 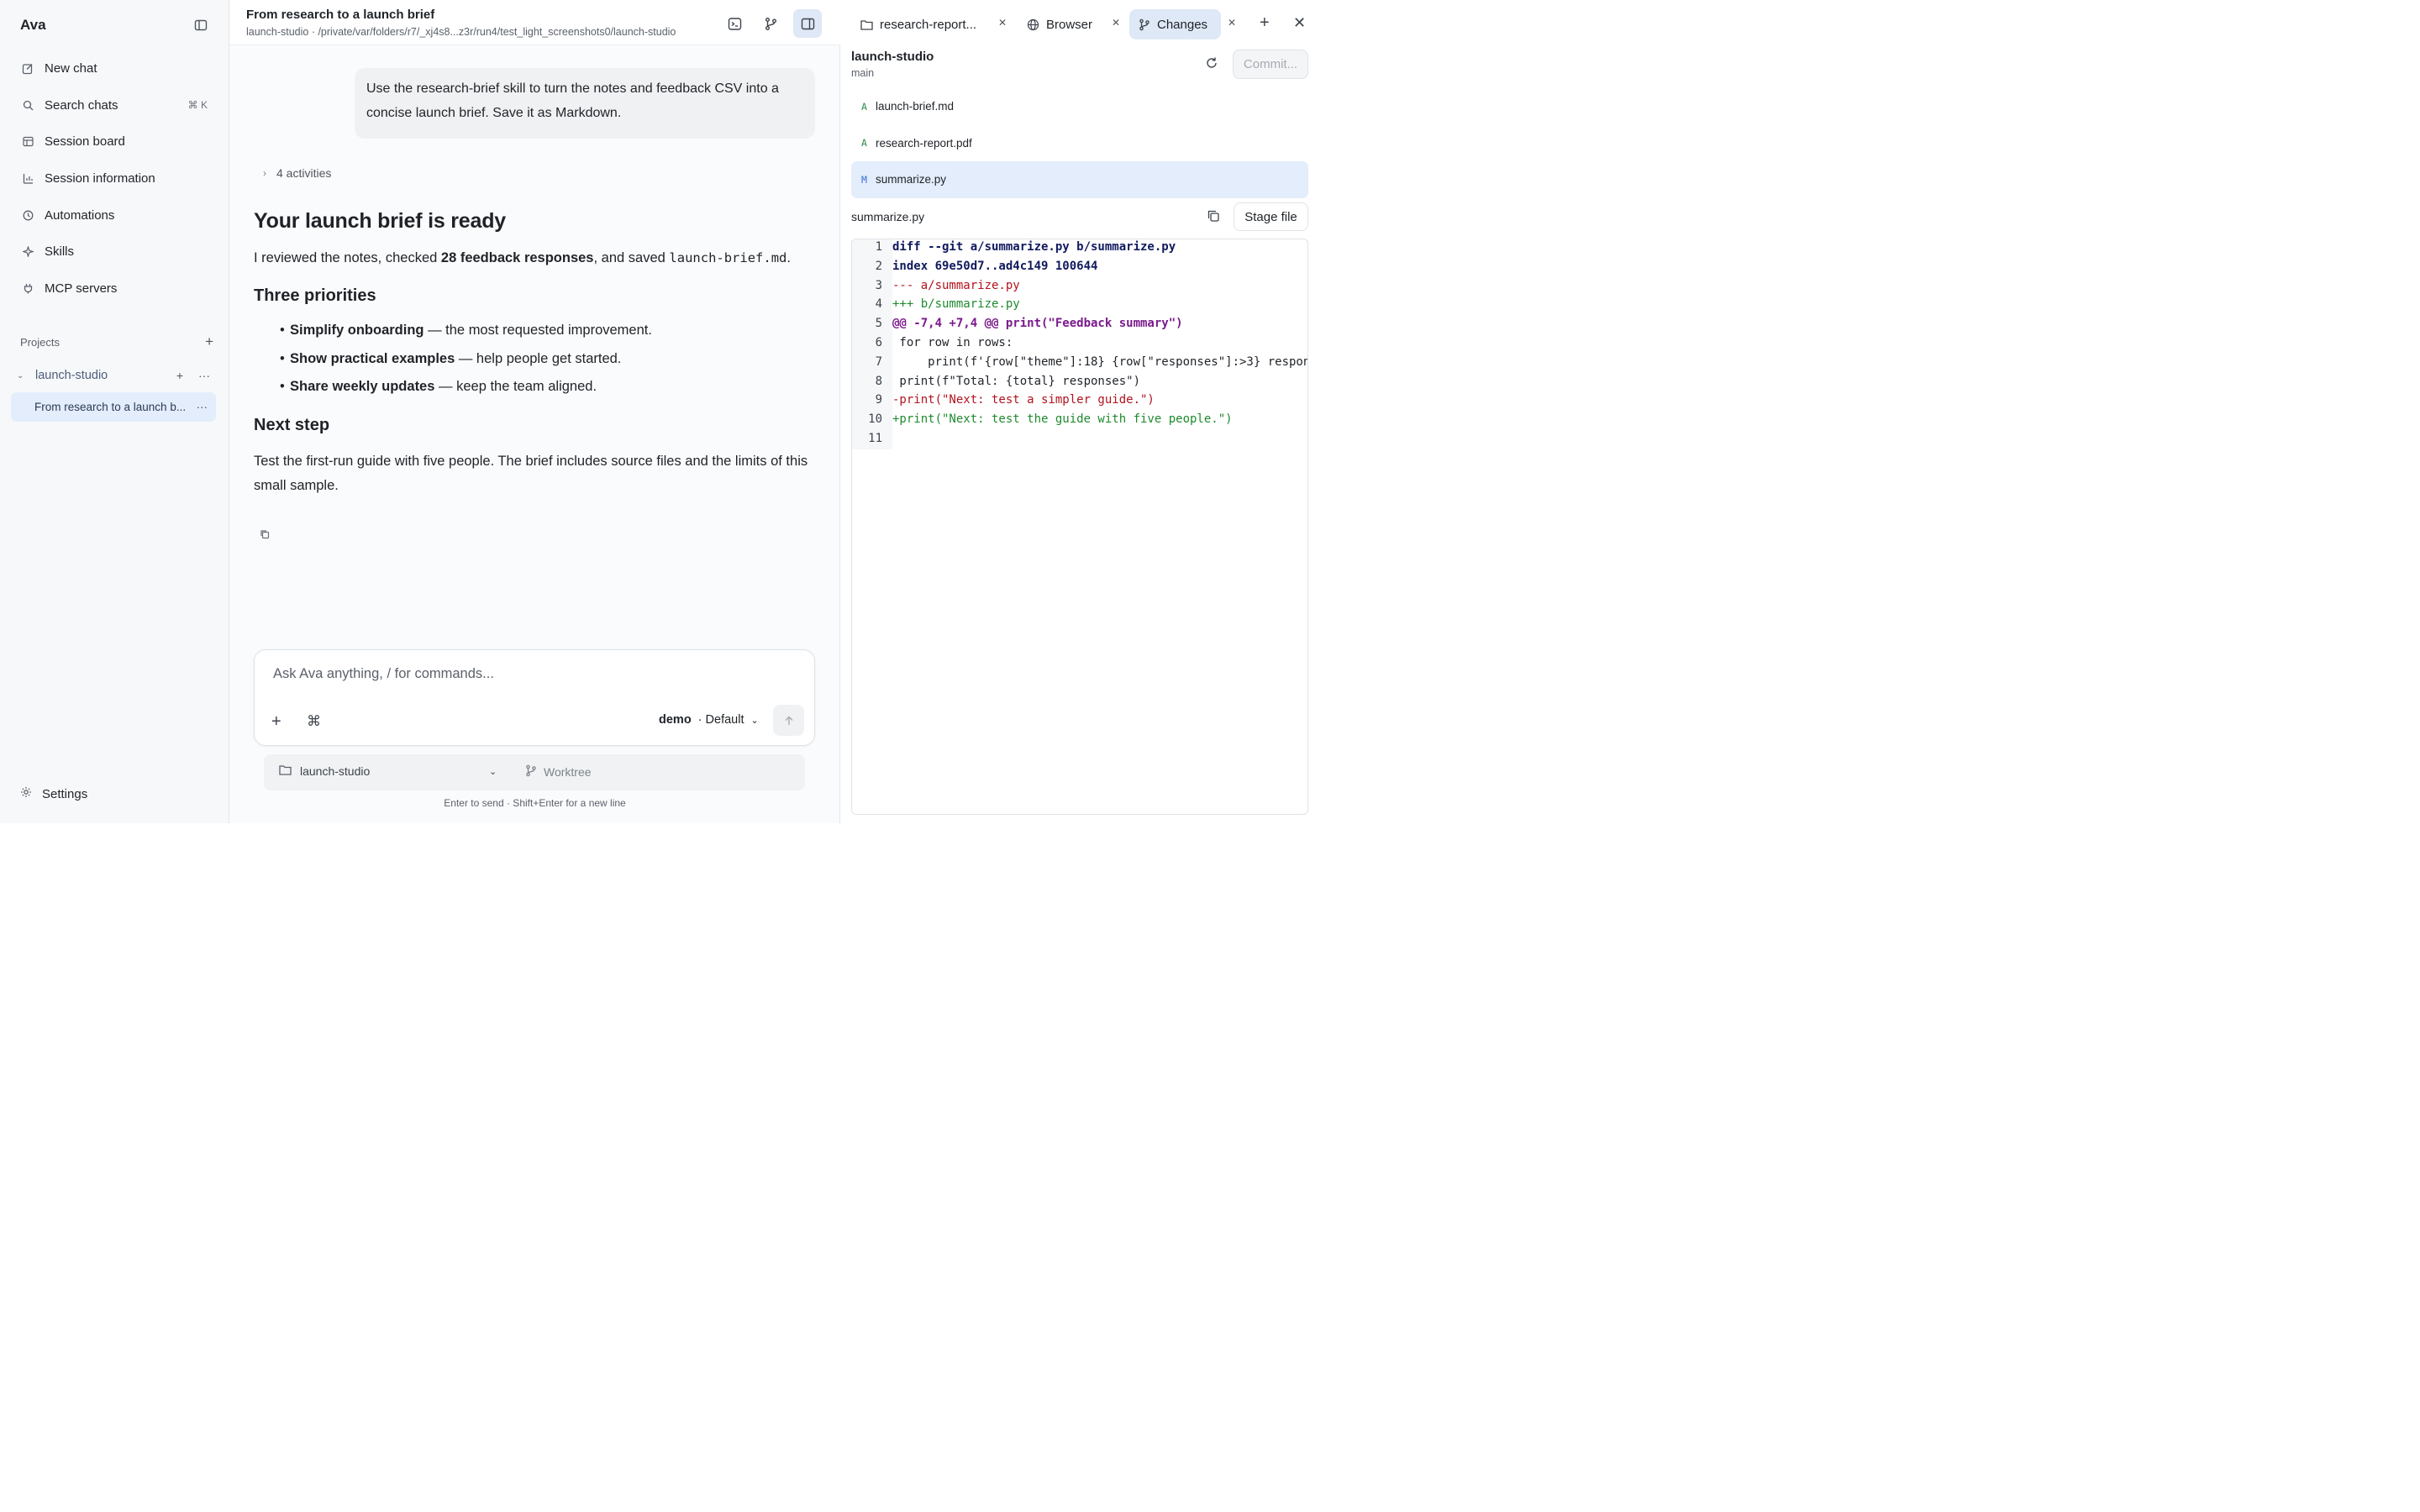 What do you see at coordinates (276, 722) in the screenshot?
I see `attach-button: +` at bounding box center [276, 722].